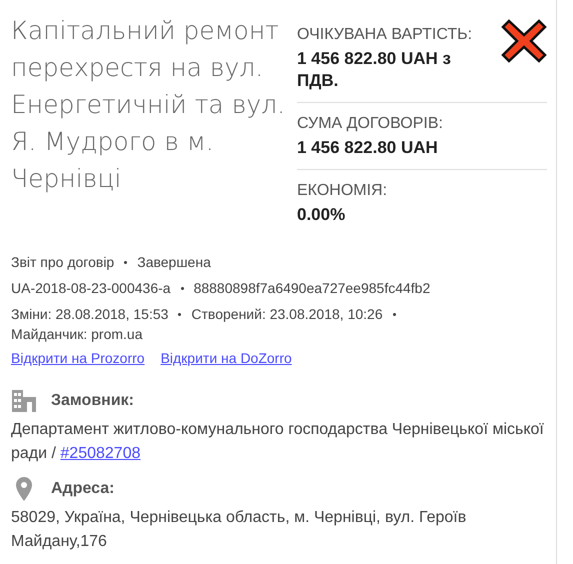 This screenshot has height=564, width=573. Describe the element at coordinates (92, 401) in the screenshot. I see `section-heading: Замовник:` at that location.